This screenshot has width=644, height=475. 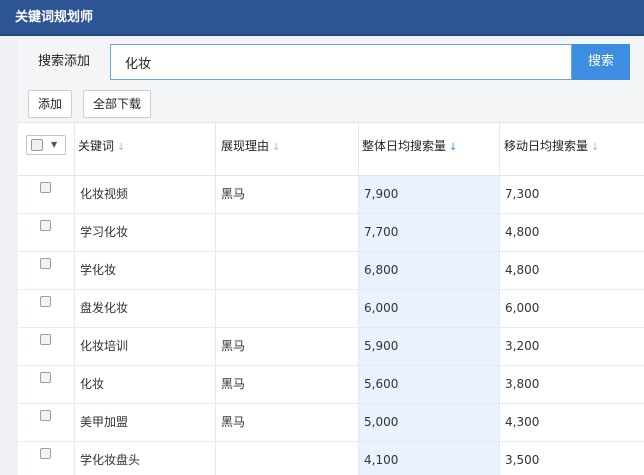 I want to click on download-all-button: 全部下载, so click(x=117, y=104).